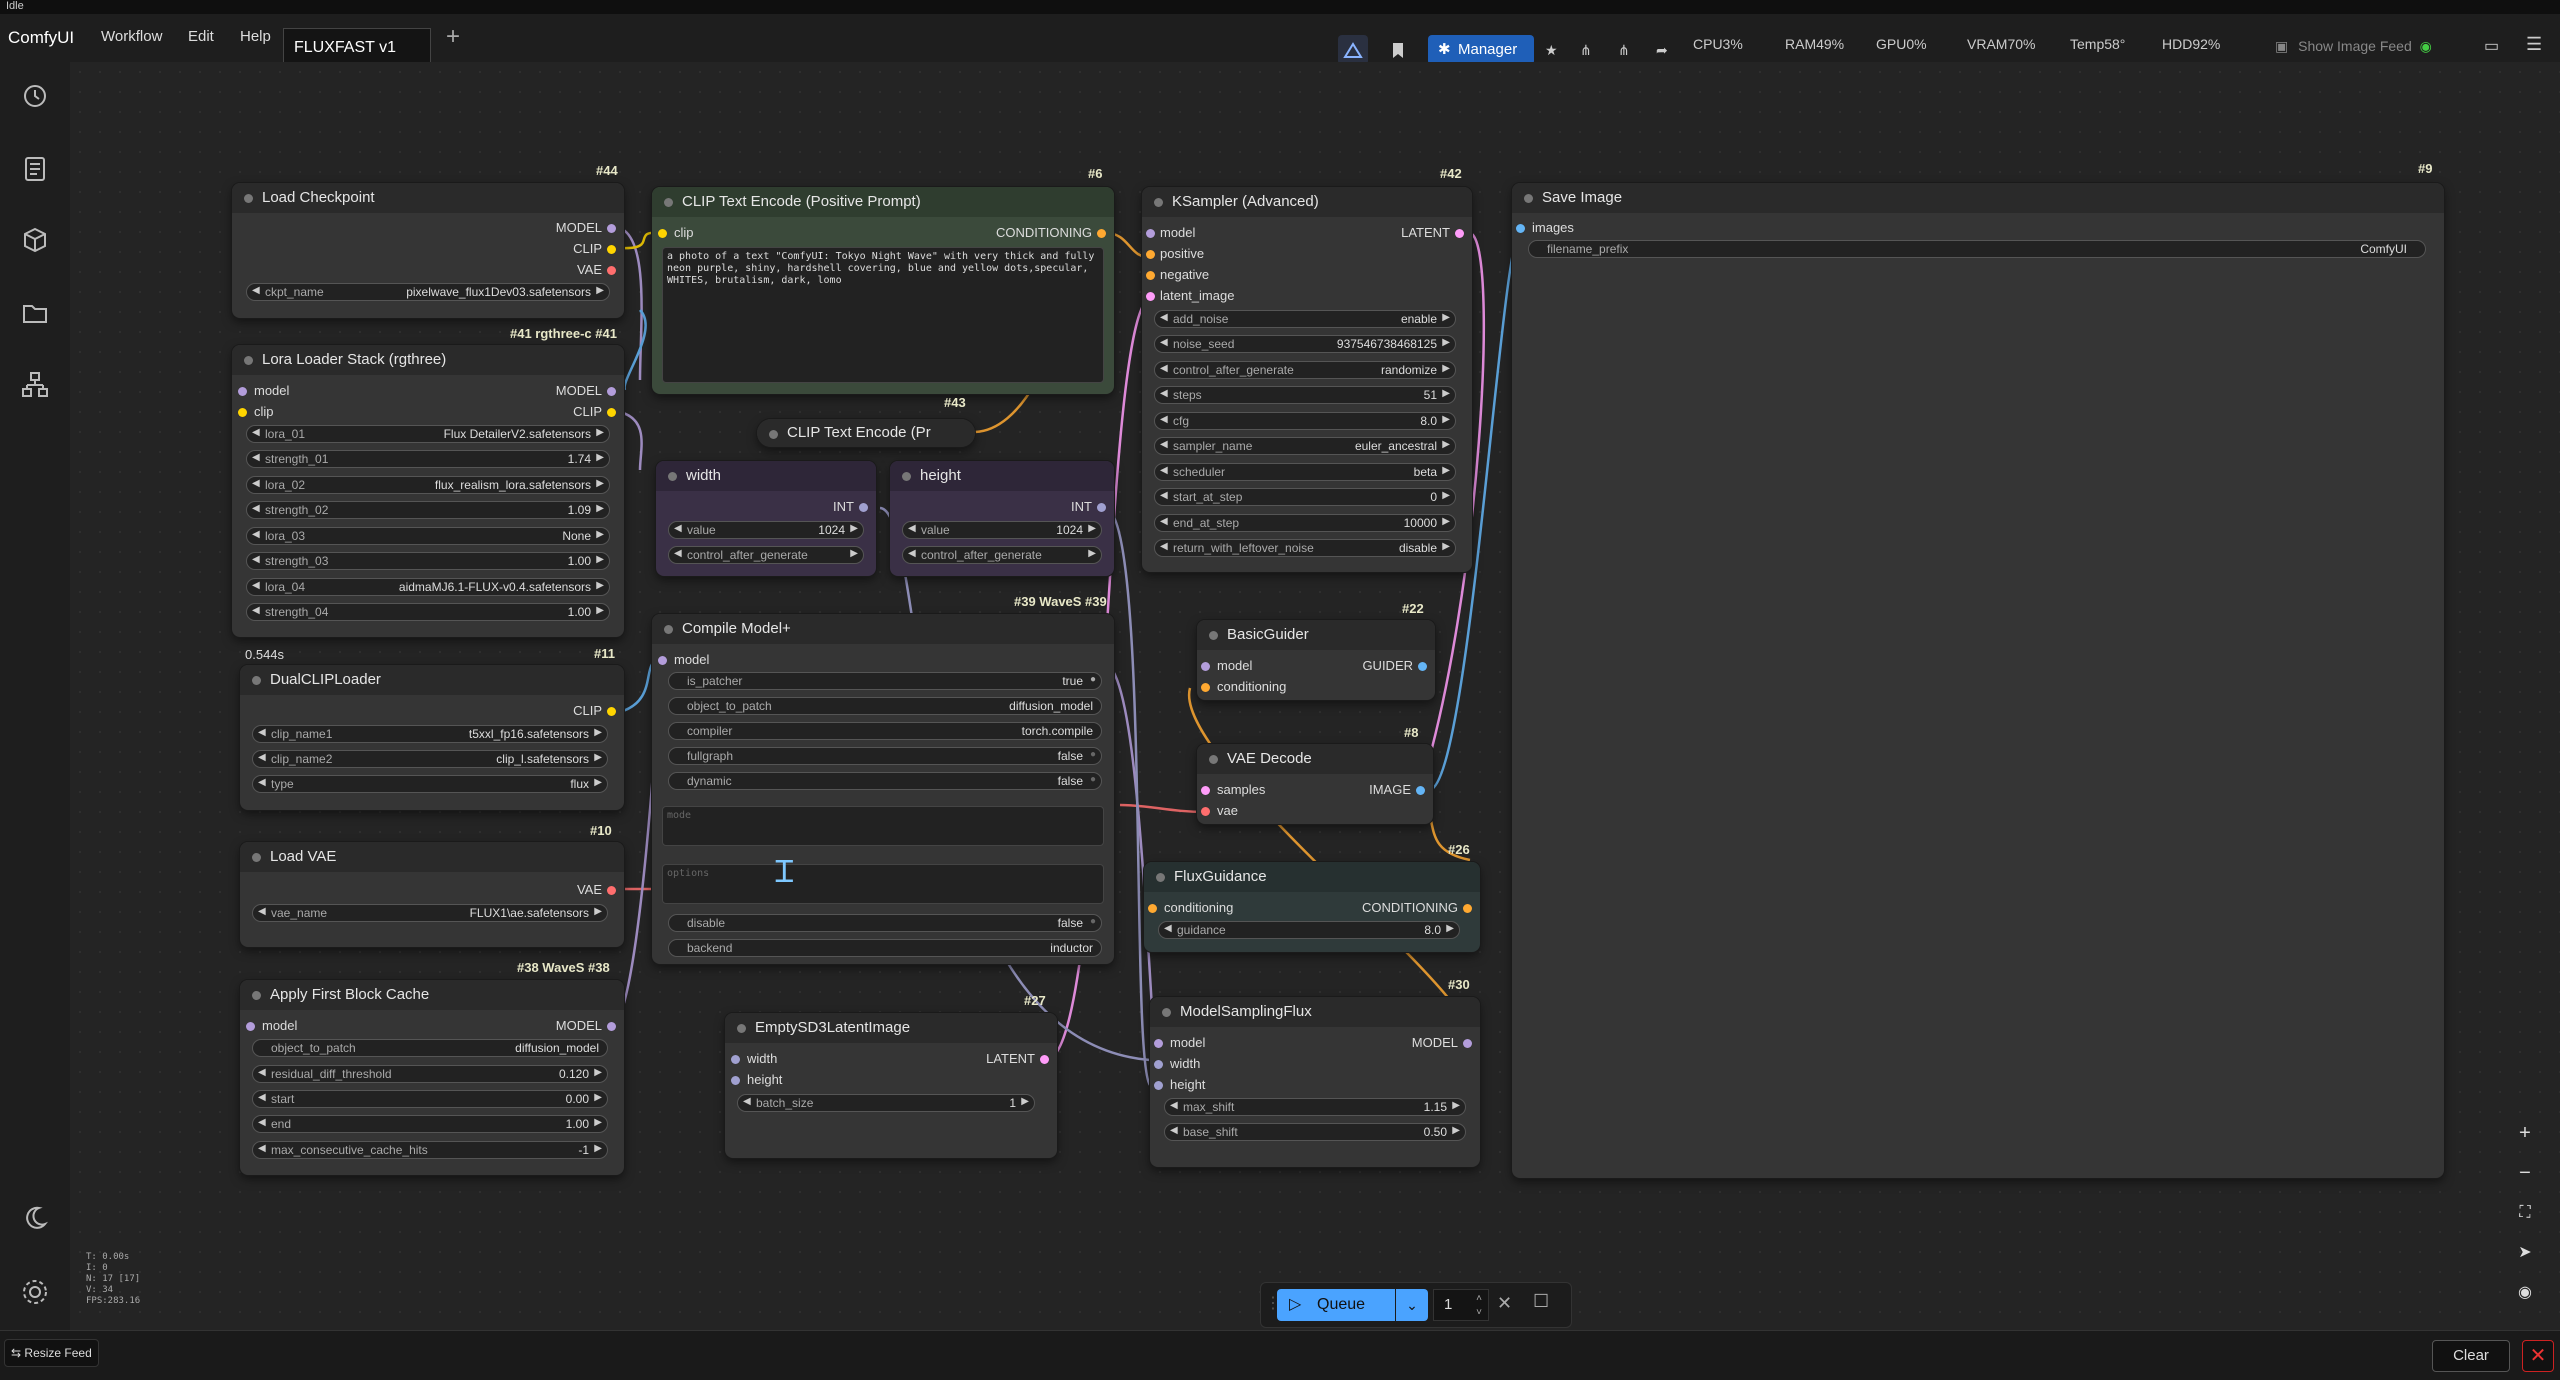 The width and height of the screenshot is (2560, 1380). I want to click on cancel-current-button: ✕, so click(1504, 1303).